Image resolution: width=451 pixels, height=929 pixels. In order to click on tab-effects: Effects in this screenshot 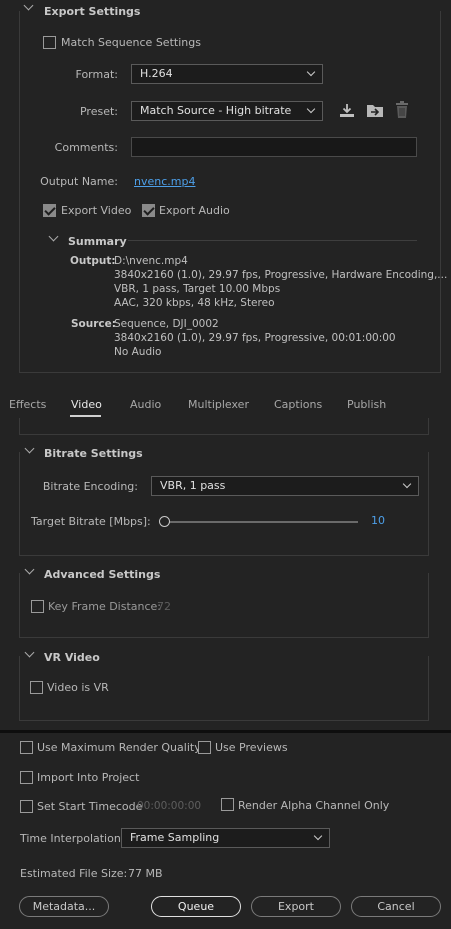, I will do `click(27, 404)`.